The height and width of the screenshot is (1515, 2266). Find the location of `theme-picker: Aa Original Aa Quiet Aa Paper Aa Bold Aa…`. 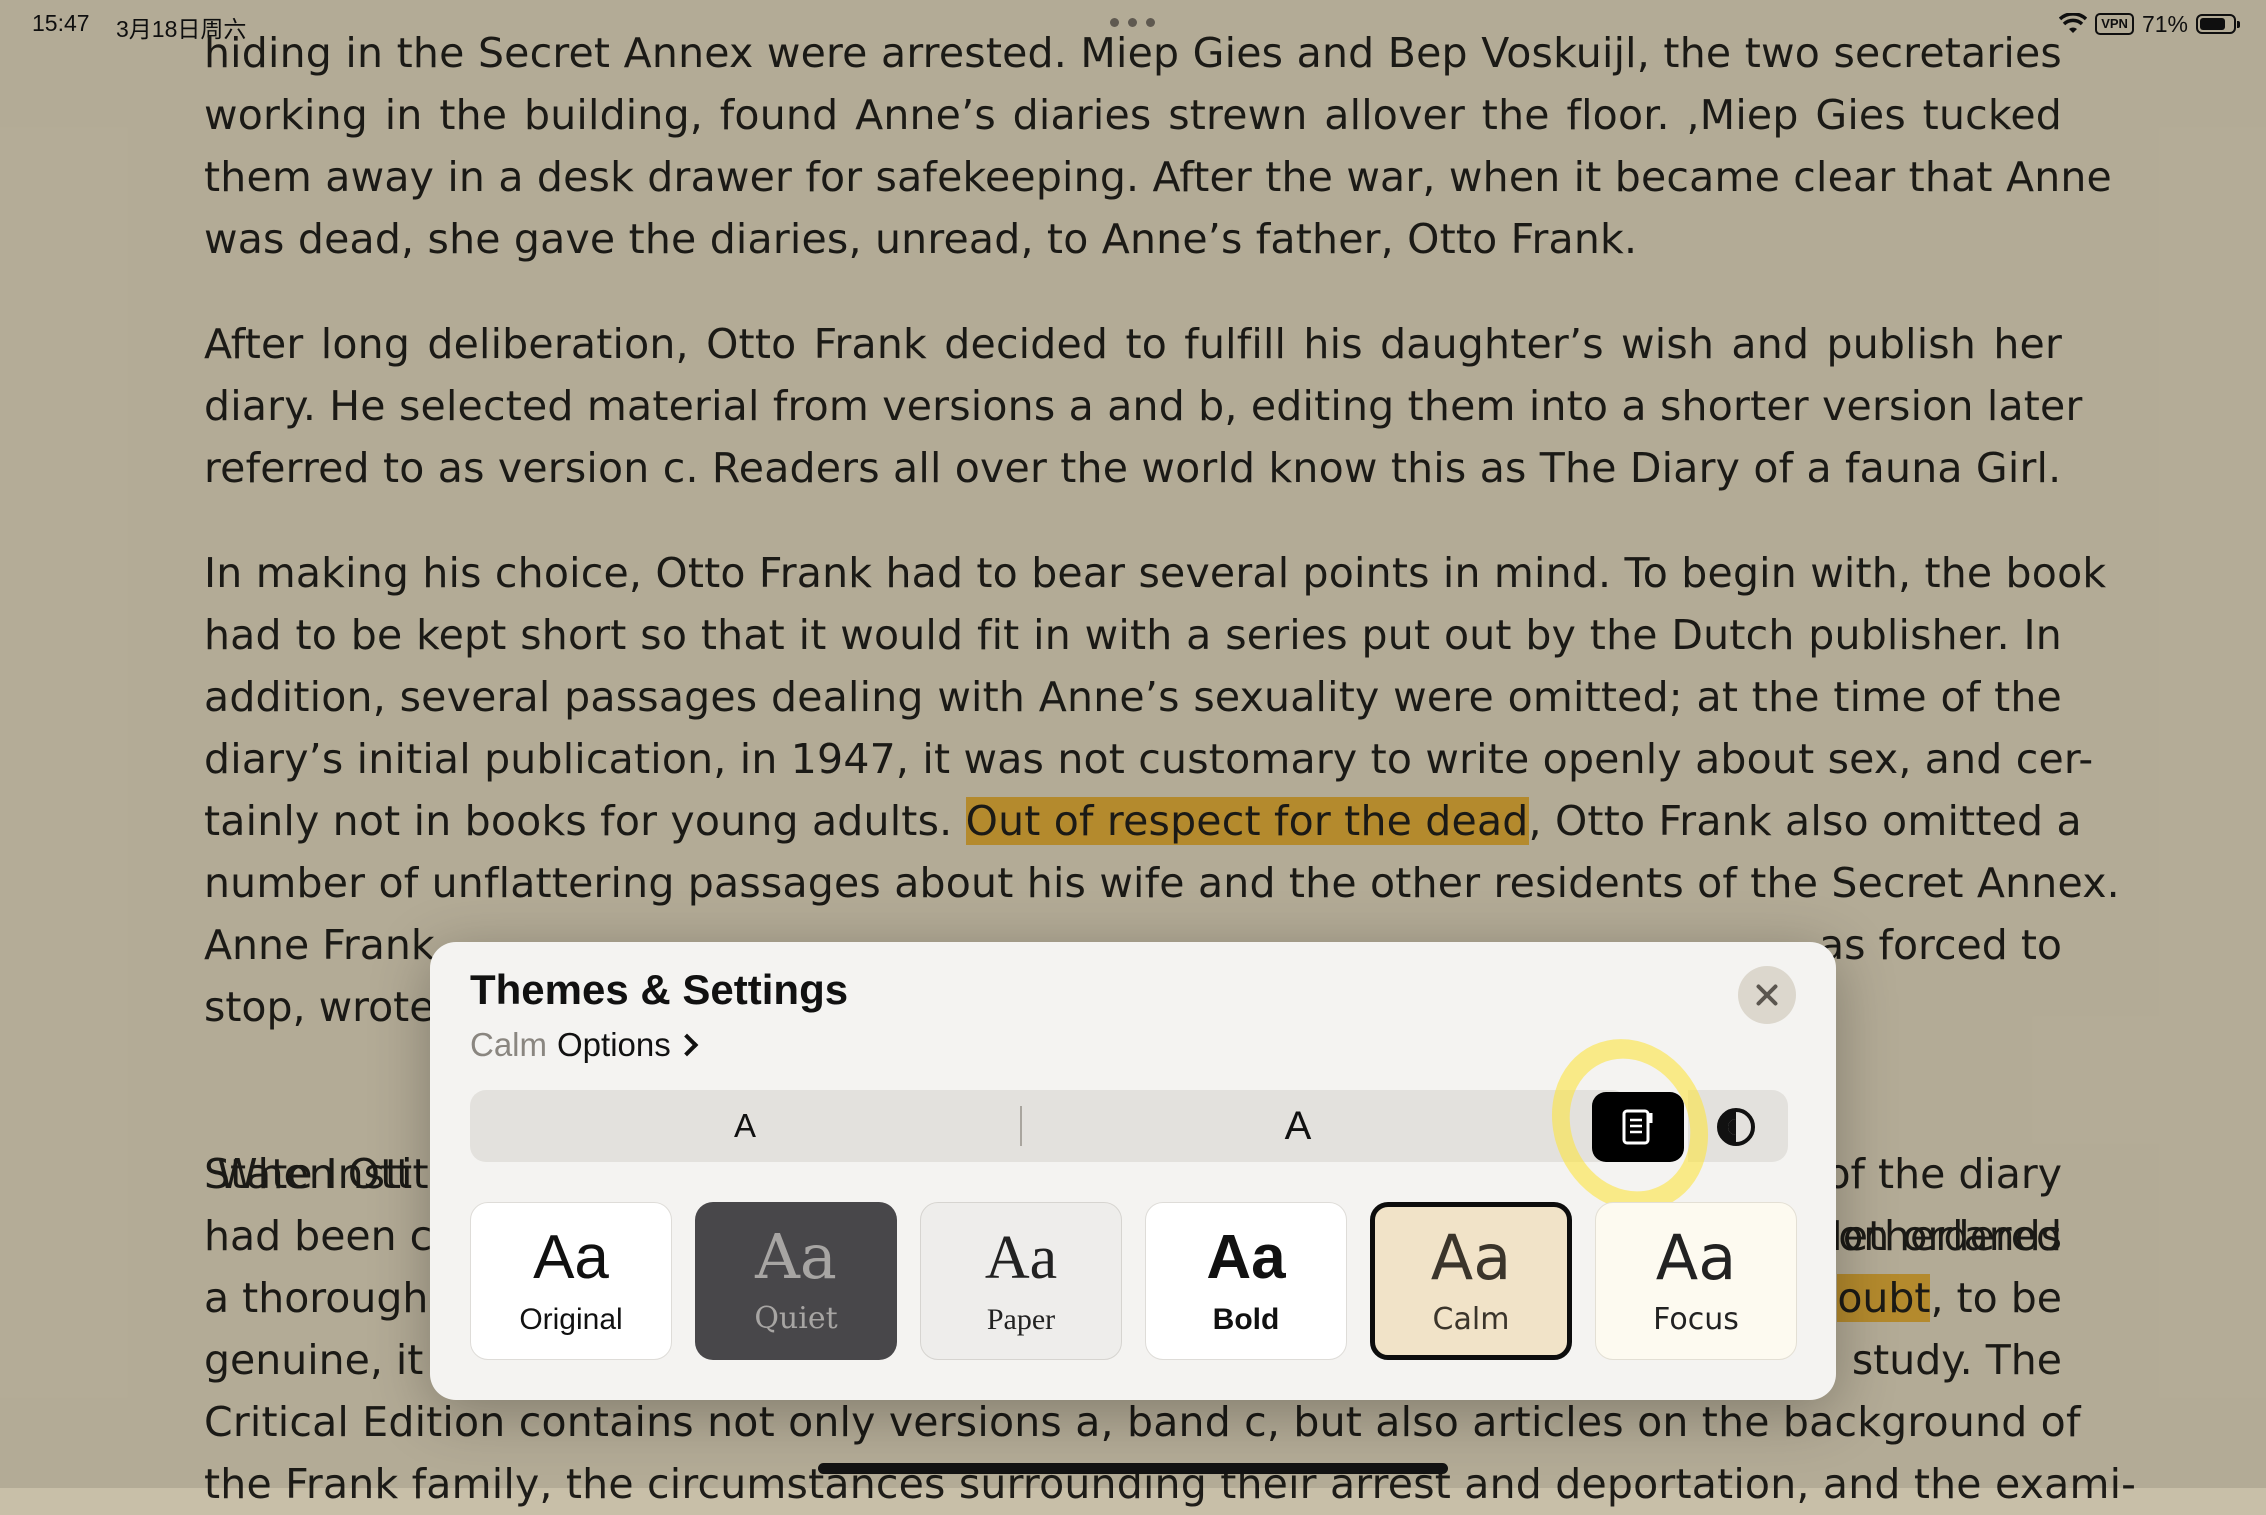

theme-picker: Aa Original Aa Quiet Aa Paper Aa Bold Aa… is located at coordinates (1133, 1282).